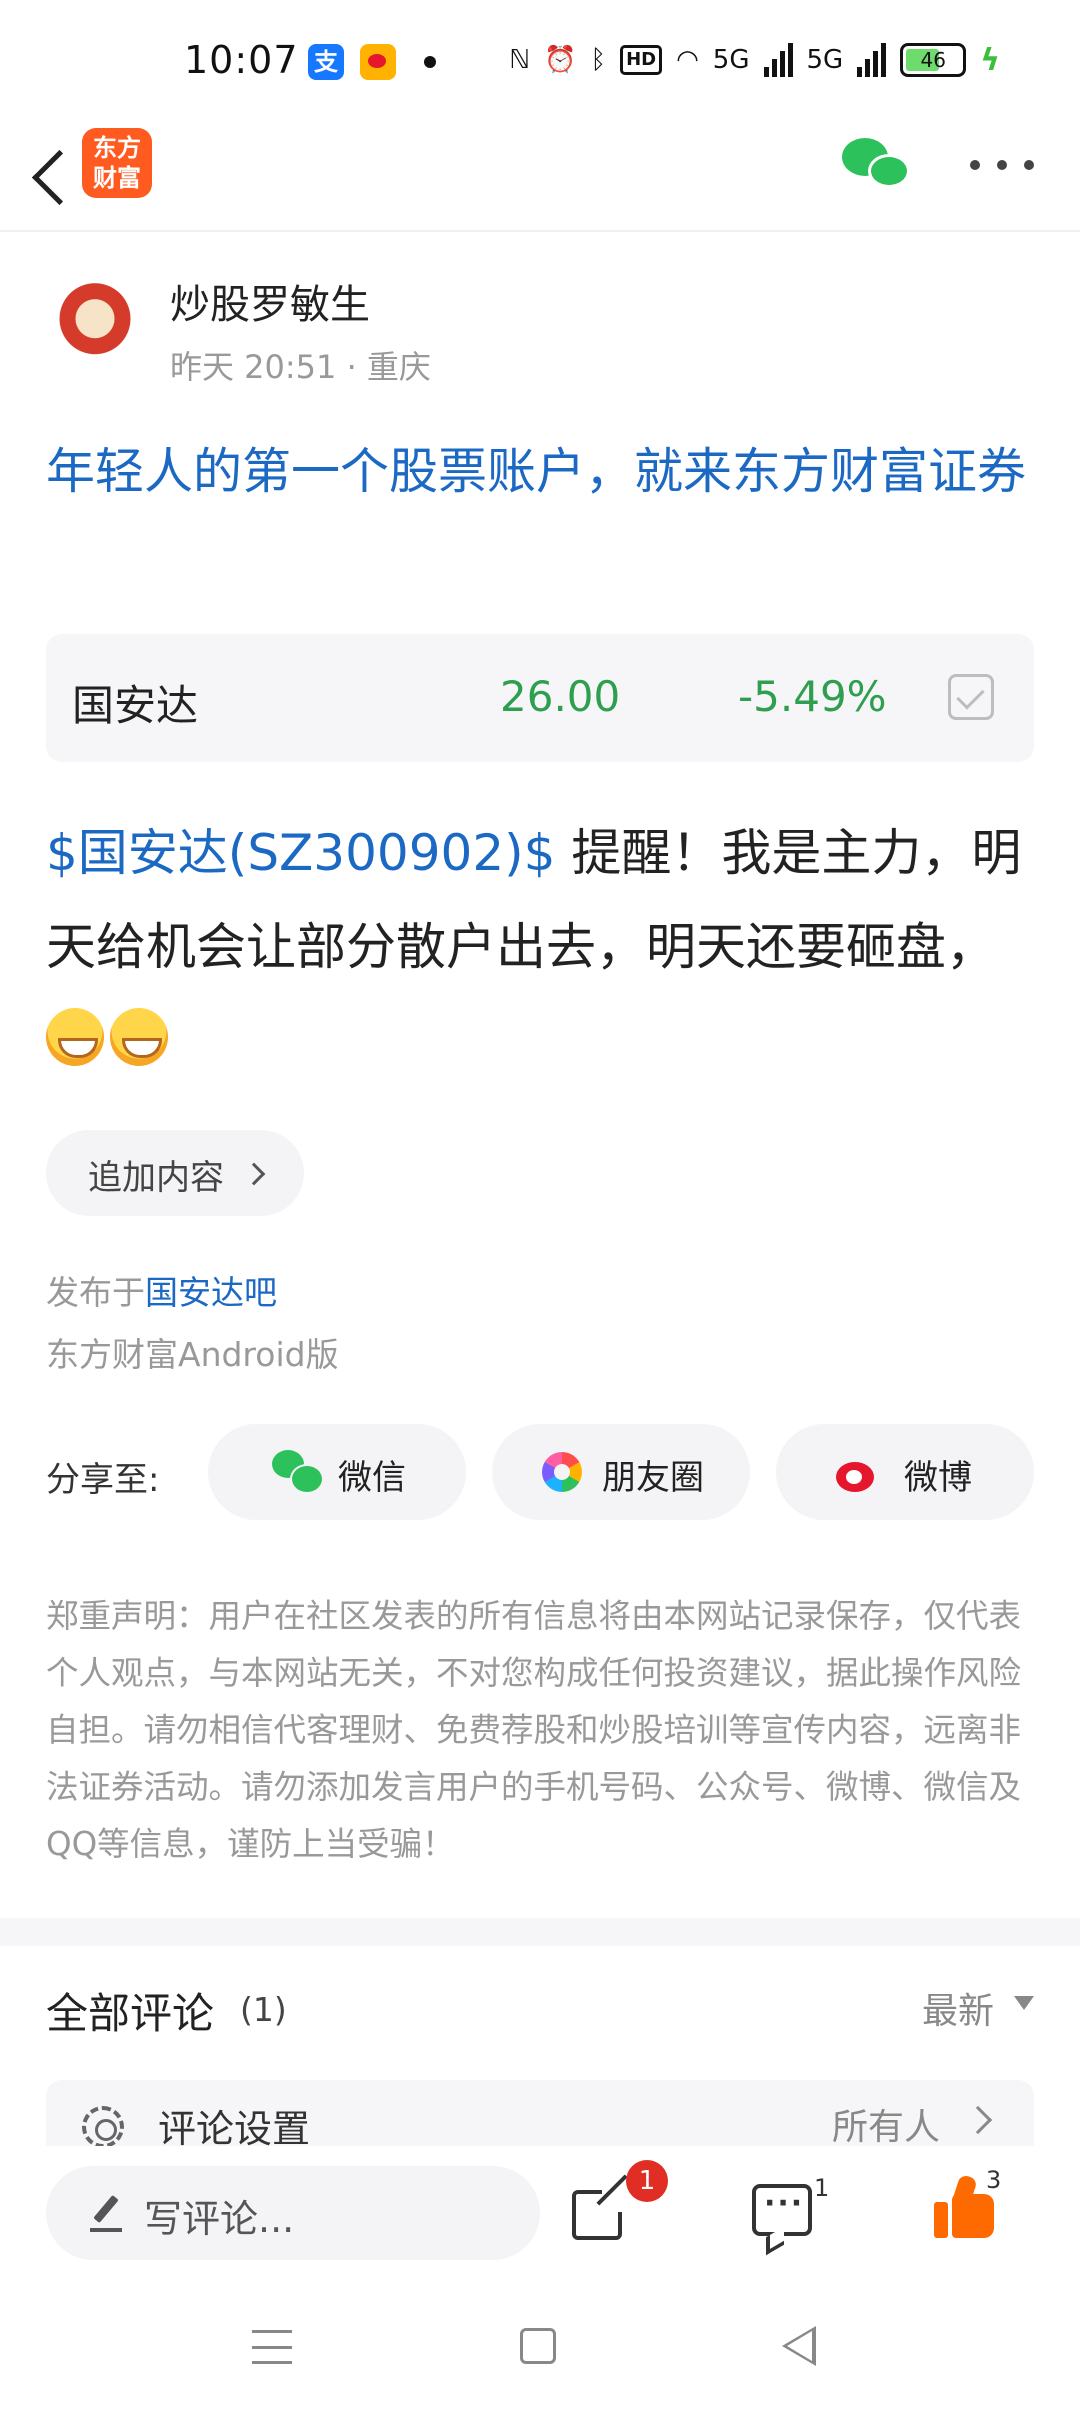  Describe the element at coordinates (211, 1292) in the screenshot. I see `stock-bar-link: 国安达吧` at that location.